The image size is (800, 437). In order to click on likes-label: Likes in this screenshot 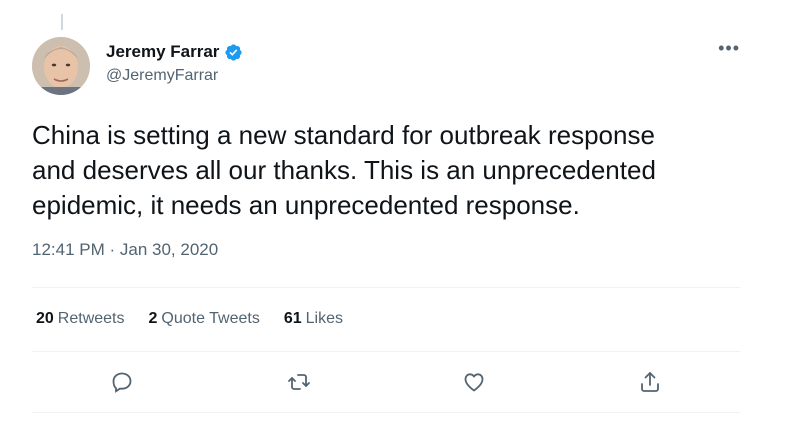, I will do `click(324, 318)`.